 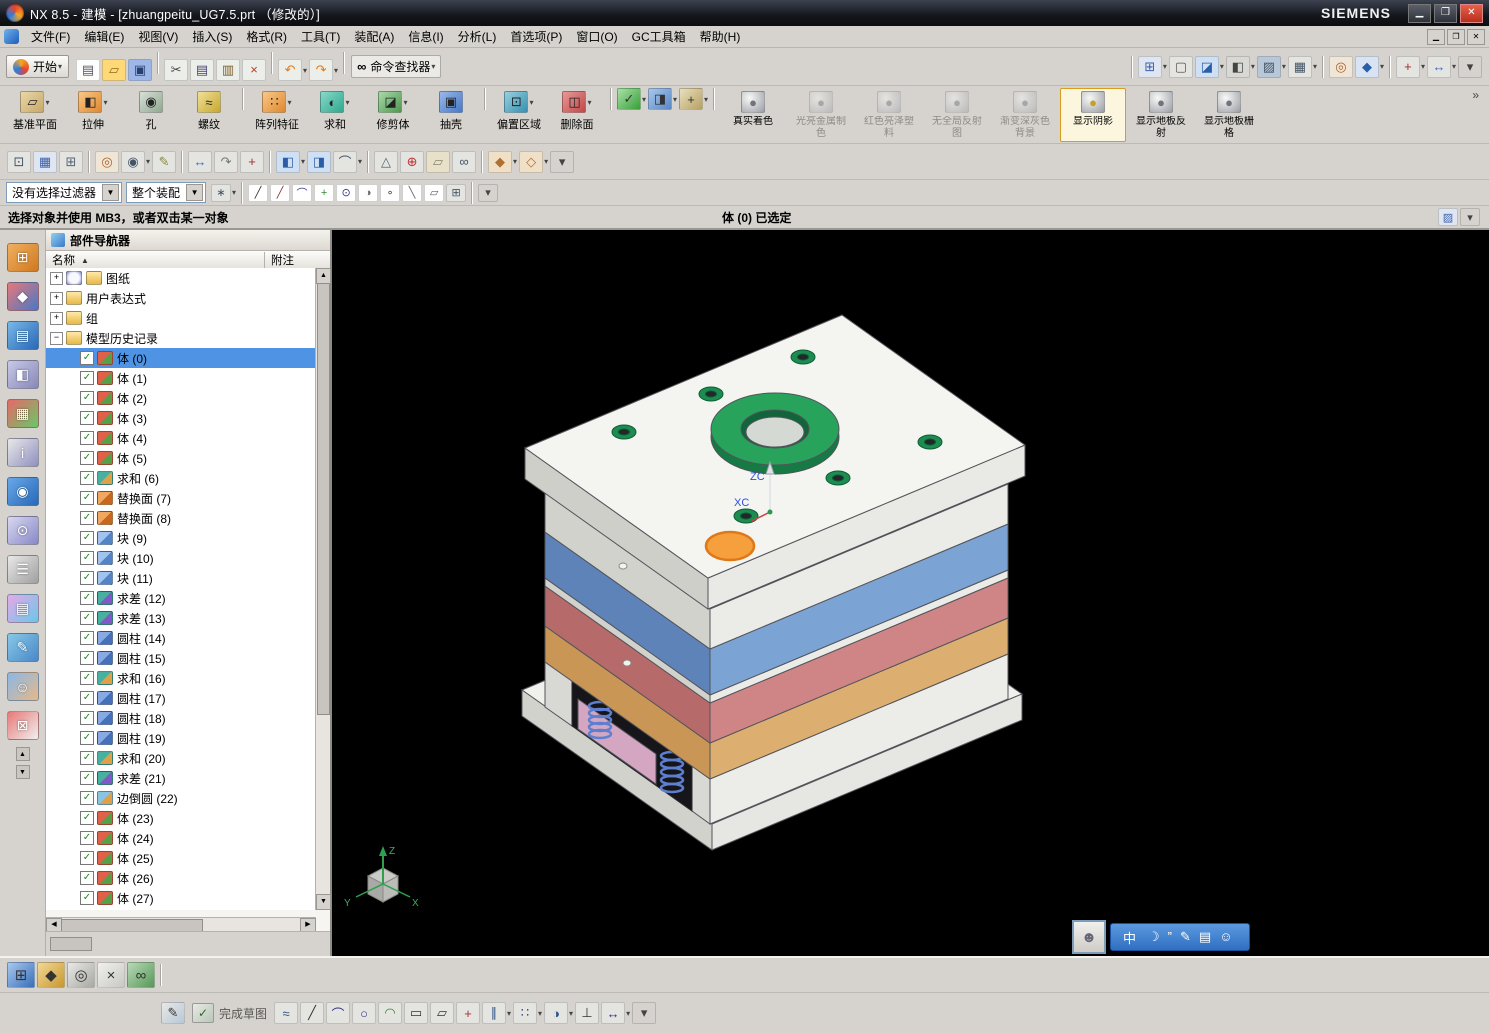 What do you see at coordinates (21, 975) in the screenshot?
I see `new-window-icon: ⊞` at bounding box center [21, 975].